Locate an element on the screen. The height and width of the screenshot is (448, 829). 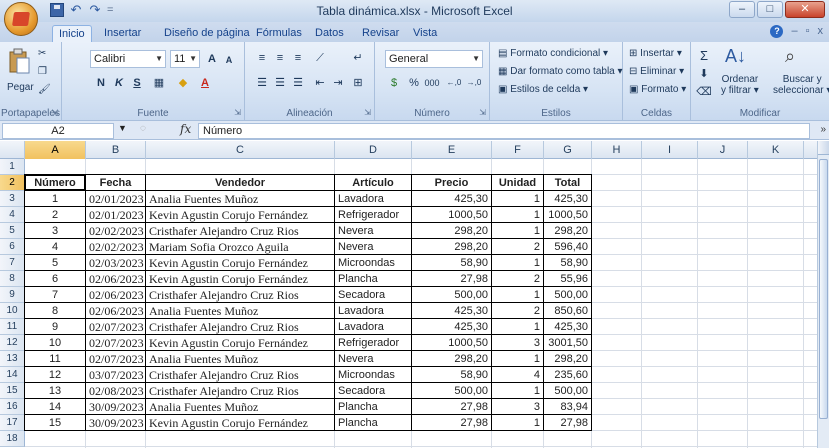
office-button is located at coordinates (21, 19).